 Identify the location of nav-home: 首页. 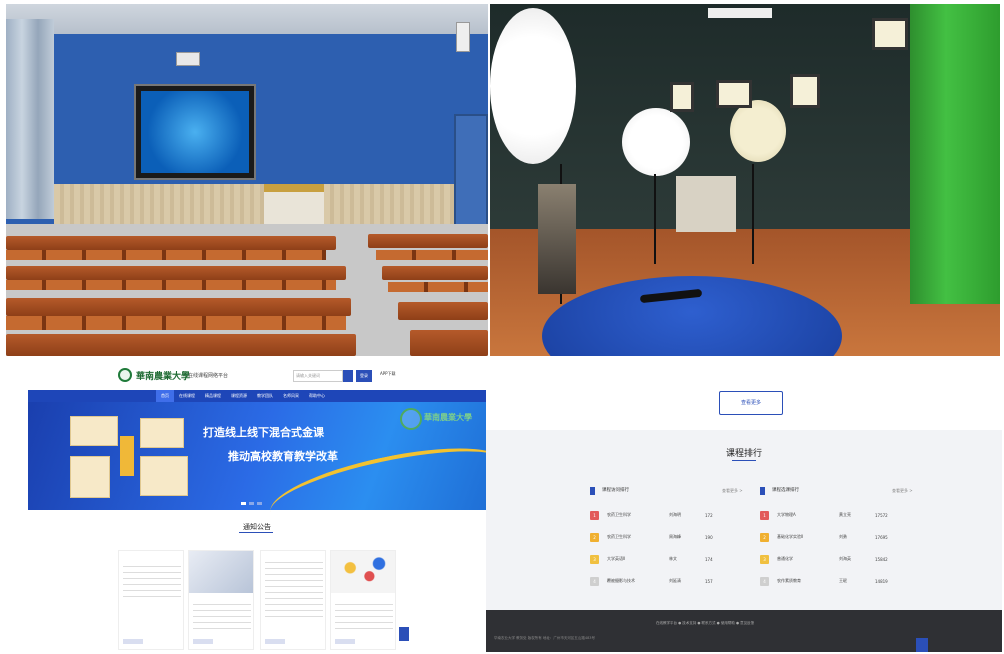
(165, 396).